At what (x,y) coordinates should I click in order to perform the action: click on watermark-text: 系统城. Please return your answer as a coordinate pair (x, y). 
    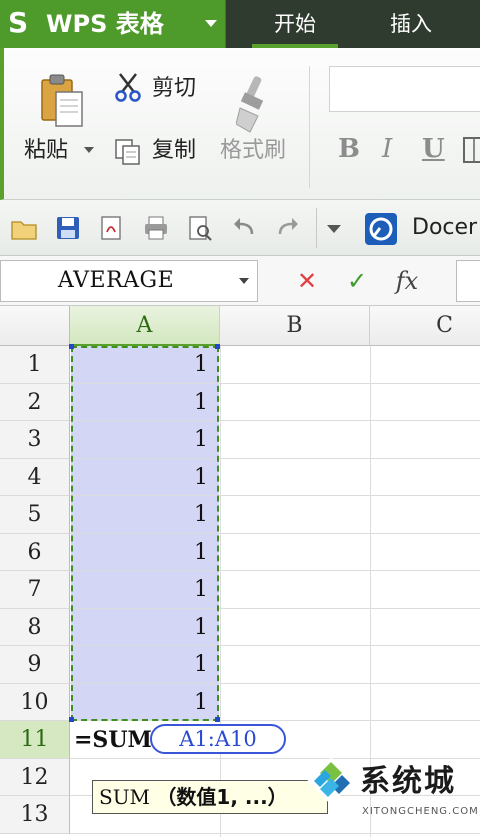
    Looking at the image, I should click on (408, 781).